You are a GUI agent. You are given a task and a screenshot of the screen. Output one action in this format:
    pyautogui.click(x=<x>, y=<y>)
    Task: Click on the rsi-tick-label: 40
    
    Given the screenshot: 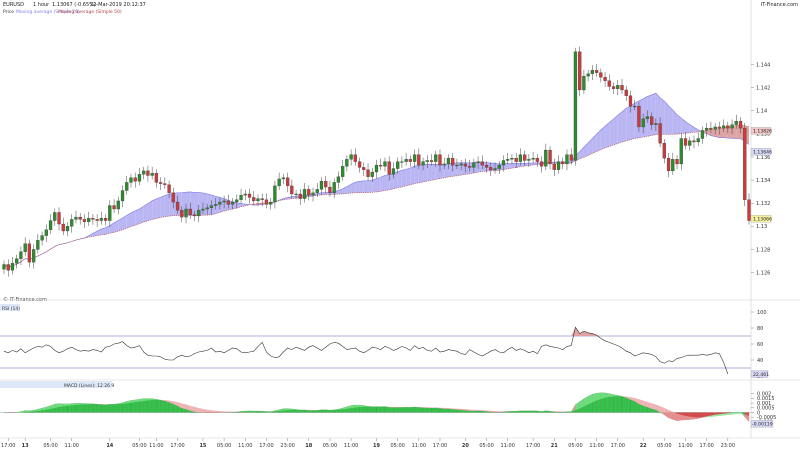 What is the action you would take?
    pyautogui.click(x=760, y=361)
    